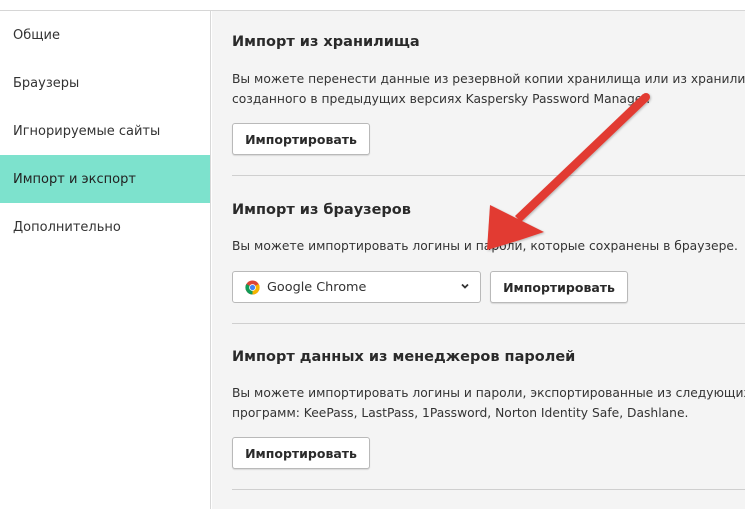 This screenshot has width=745, height=509. I want to click on sidebar-item-label: Дополнительно, so click(67, 227).